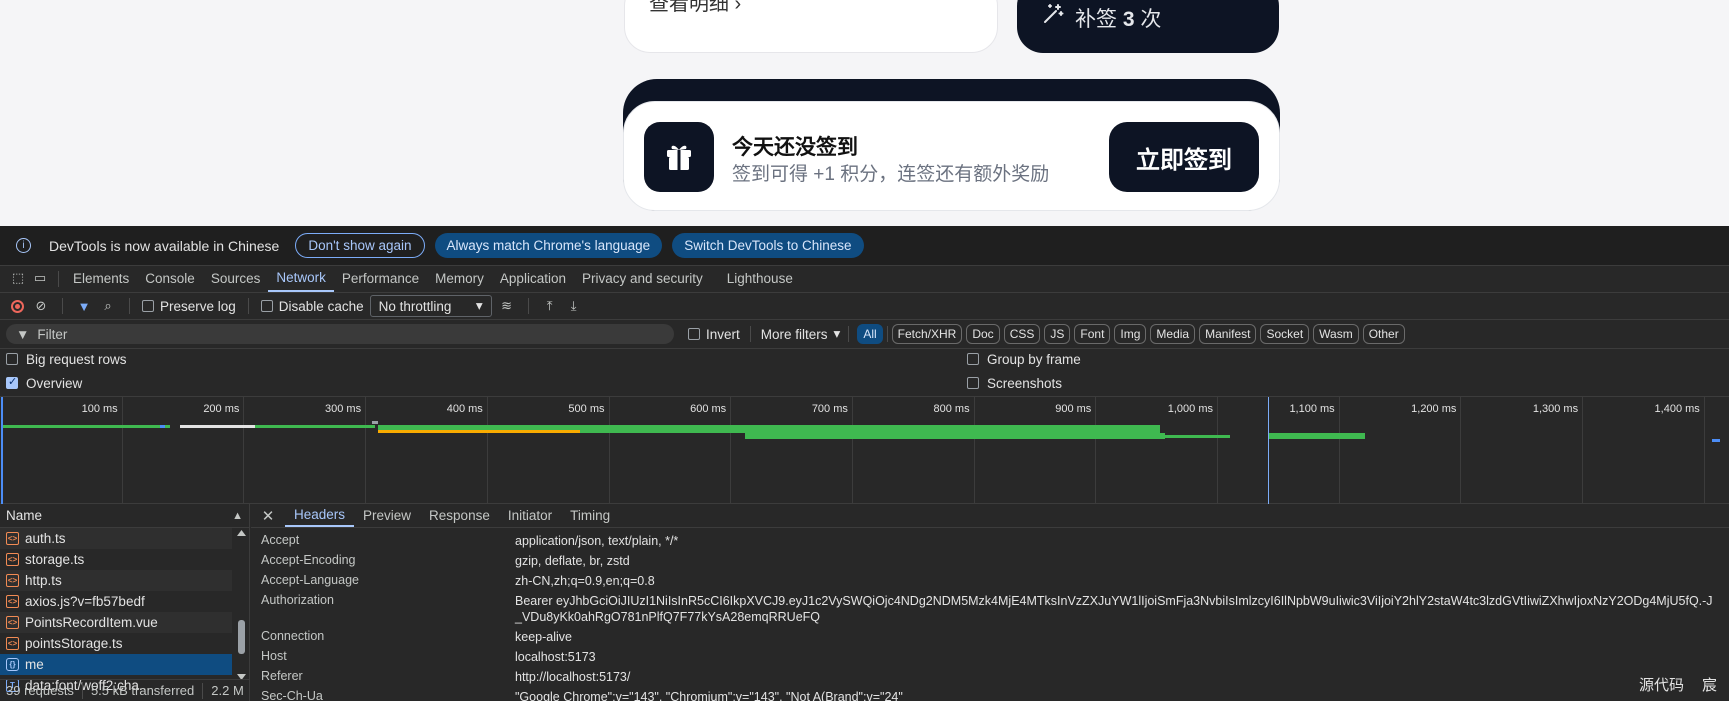 Image resolution: width=1729 pixels, height=701 pixels. Describe the element at coordinates (24, 515) in the screenshot. I see `name-column-header: Name` at that location.